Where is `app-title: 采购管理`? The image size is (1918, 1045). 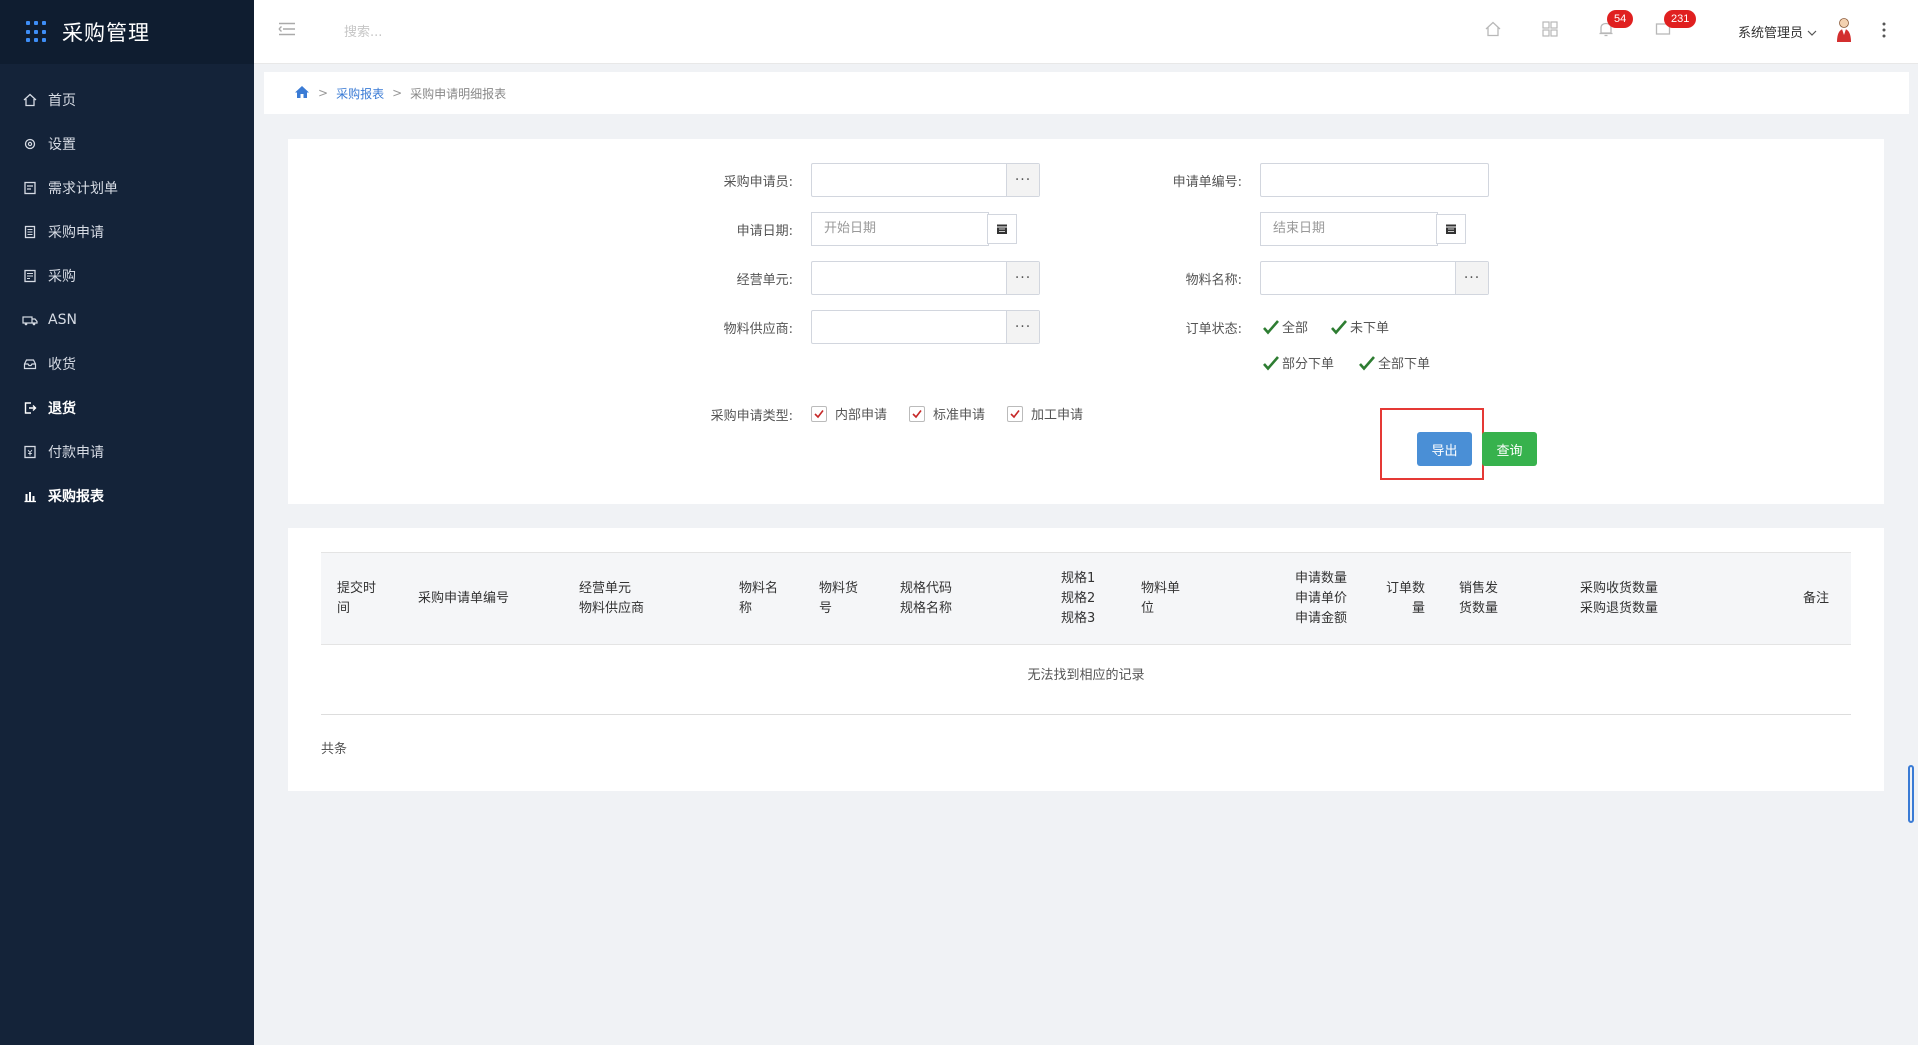
app-title: 采购管理 is located at coordinates (106, 33).